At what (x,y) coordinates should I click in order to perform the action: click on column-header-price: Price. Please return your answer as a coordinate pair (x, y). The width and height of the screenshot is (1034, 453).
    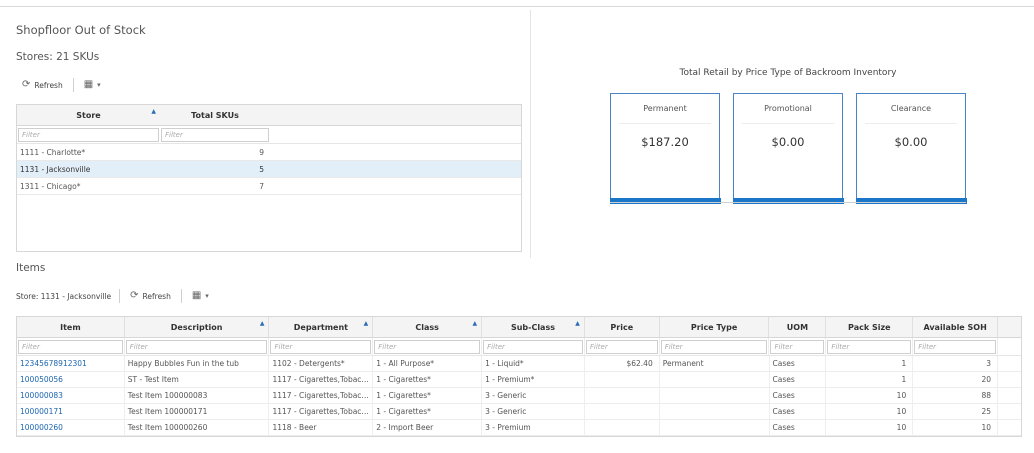
    Looking at the image, I should click on (622, 327).